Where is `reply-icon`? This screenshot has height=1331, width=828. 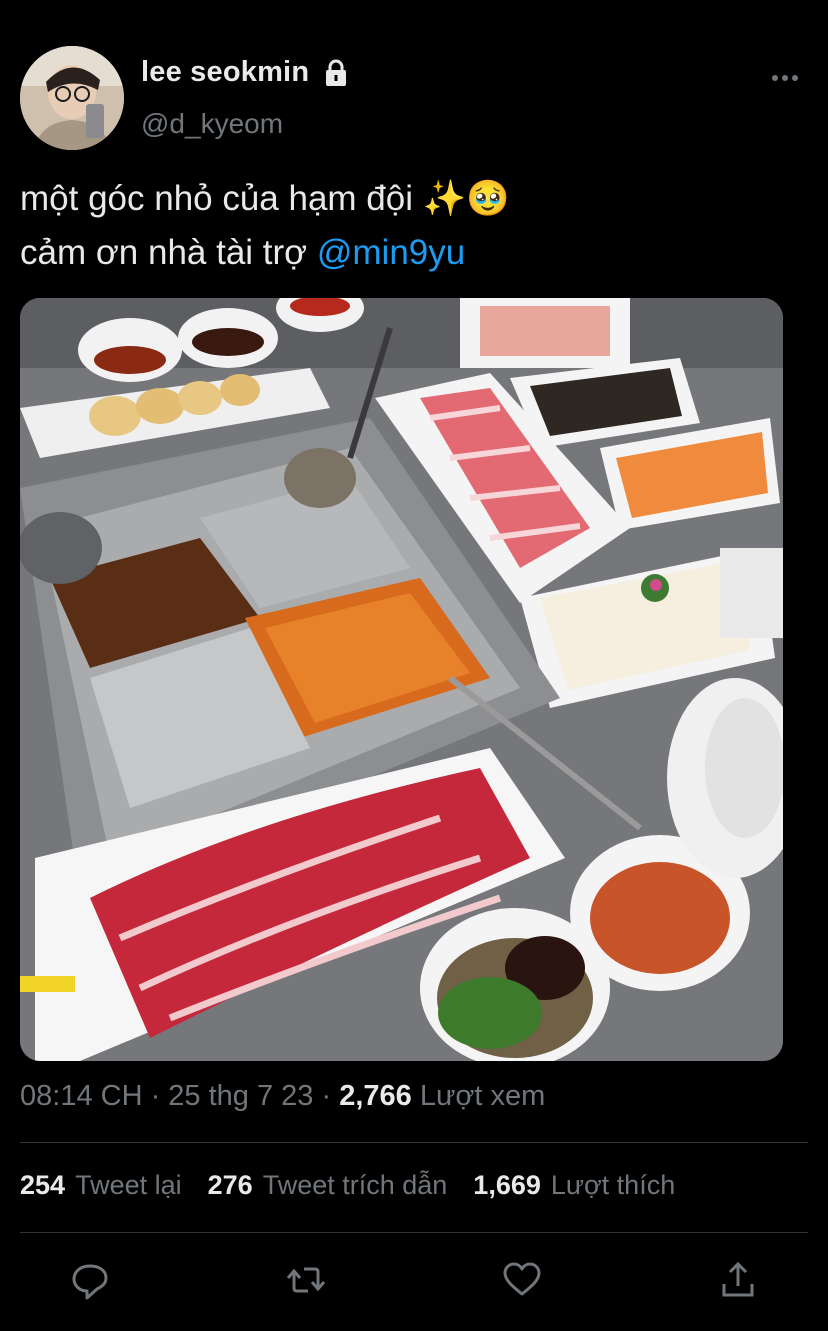
reply-icon is located at coordinates (90, 1280).